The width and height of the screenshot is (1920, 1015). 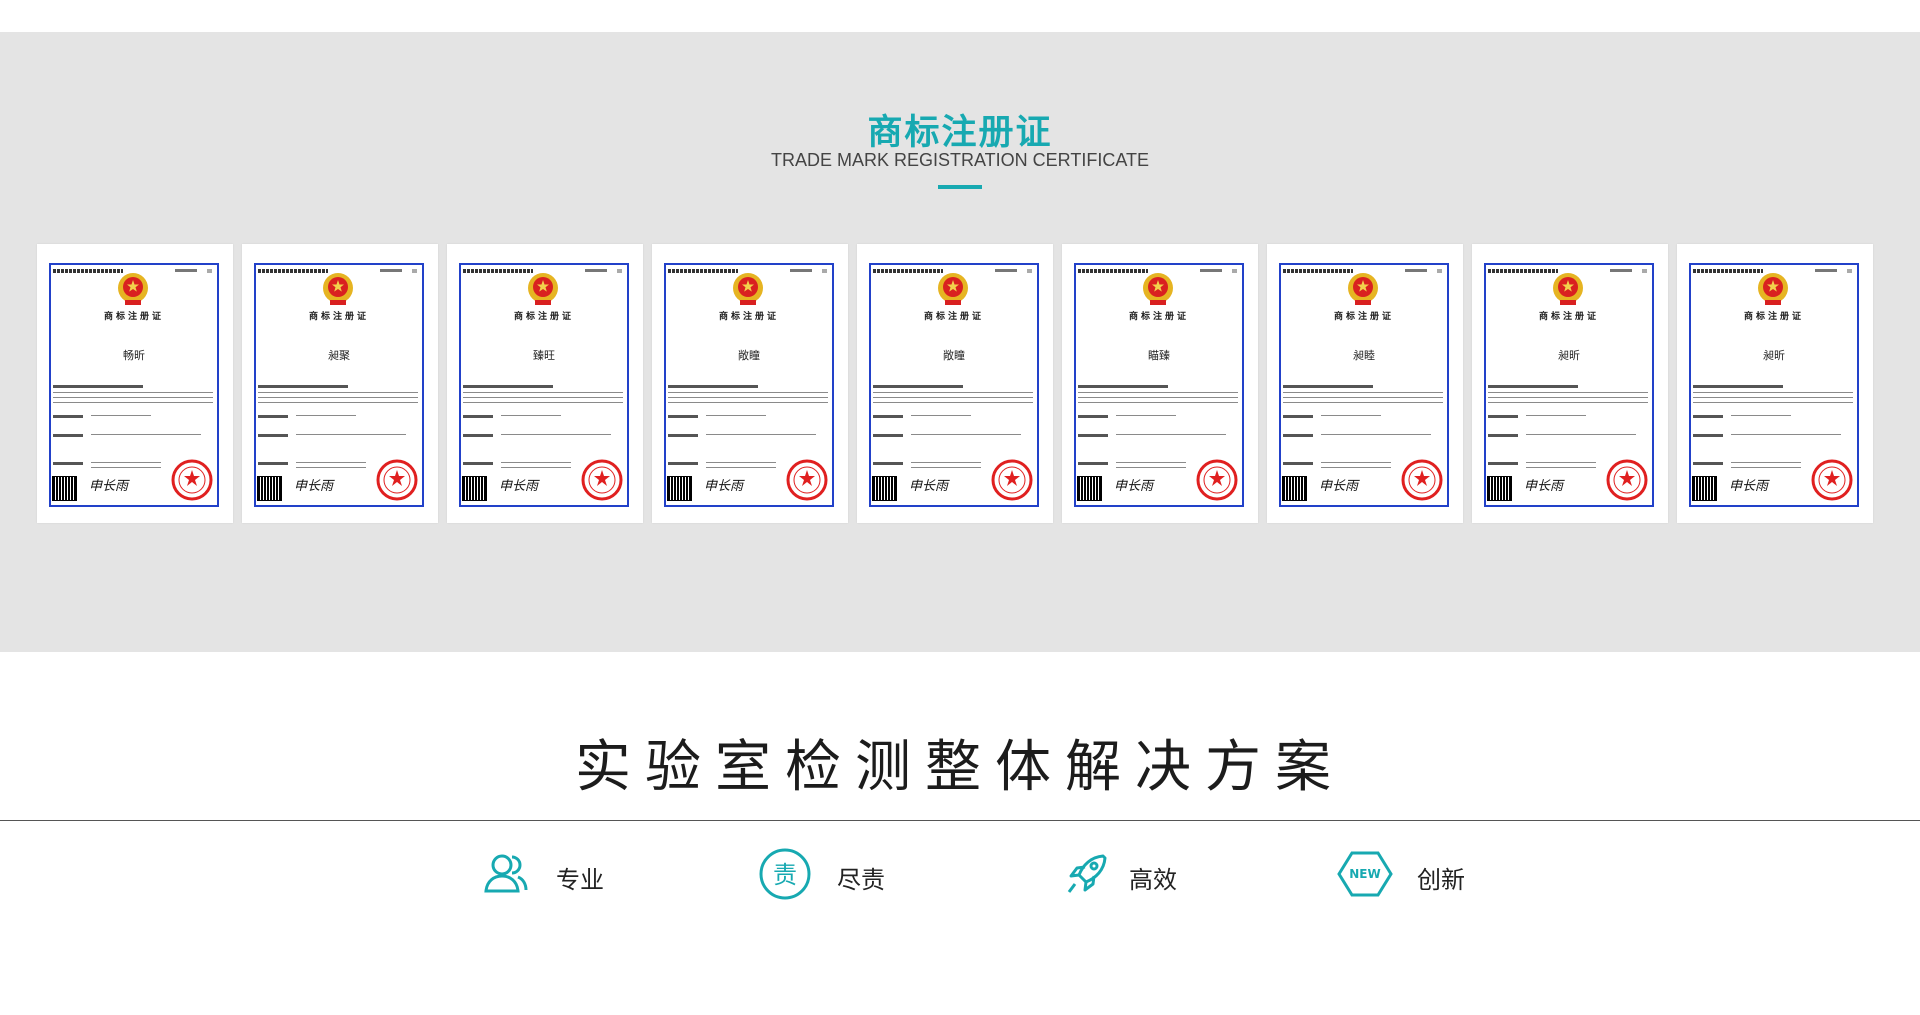 I want to click on certificate-brand-name: 昶聚, so click(x=339, y=355).